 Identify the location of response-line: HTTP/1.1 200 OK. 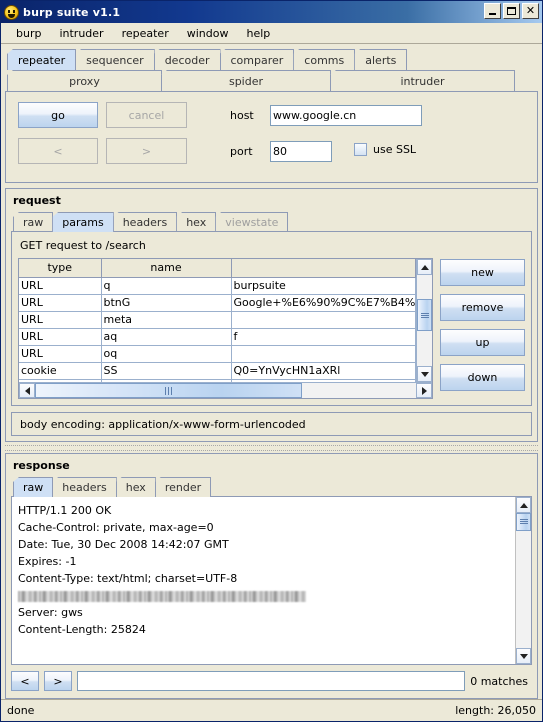
(65, 510).